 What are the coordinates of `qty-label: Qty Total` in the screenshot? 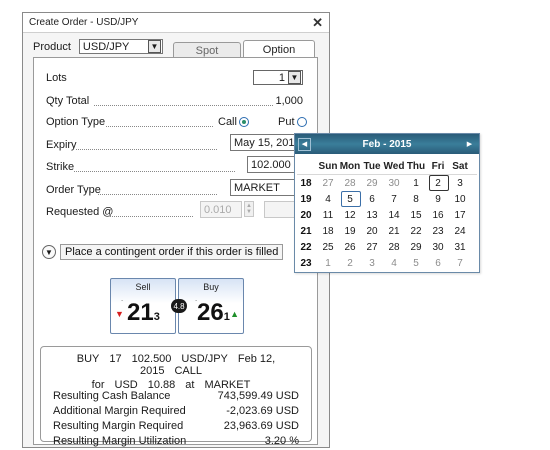 It's located at (68, 101).